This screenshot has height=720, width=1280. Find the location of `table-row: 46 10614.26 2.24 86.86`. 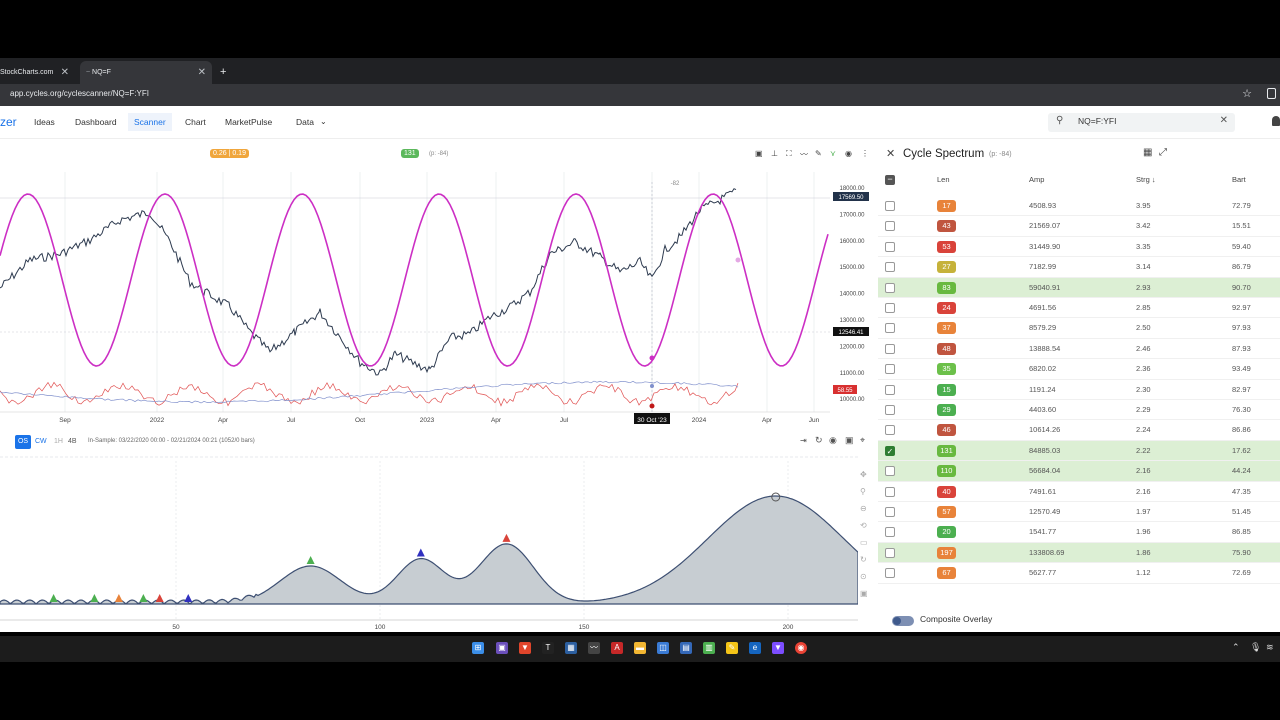

table-row: 46 10614.26 2.24 86.86 is located at coordinates (1079, 430).